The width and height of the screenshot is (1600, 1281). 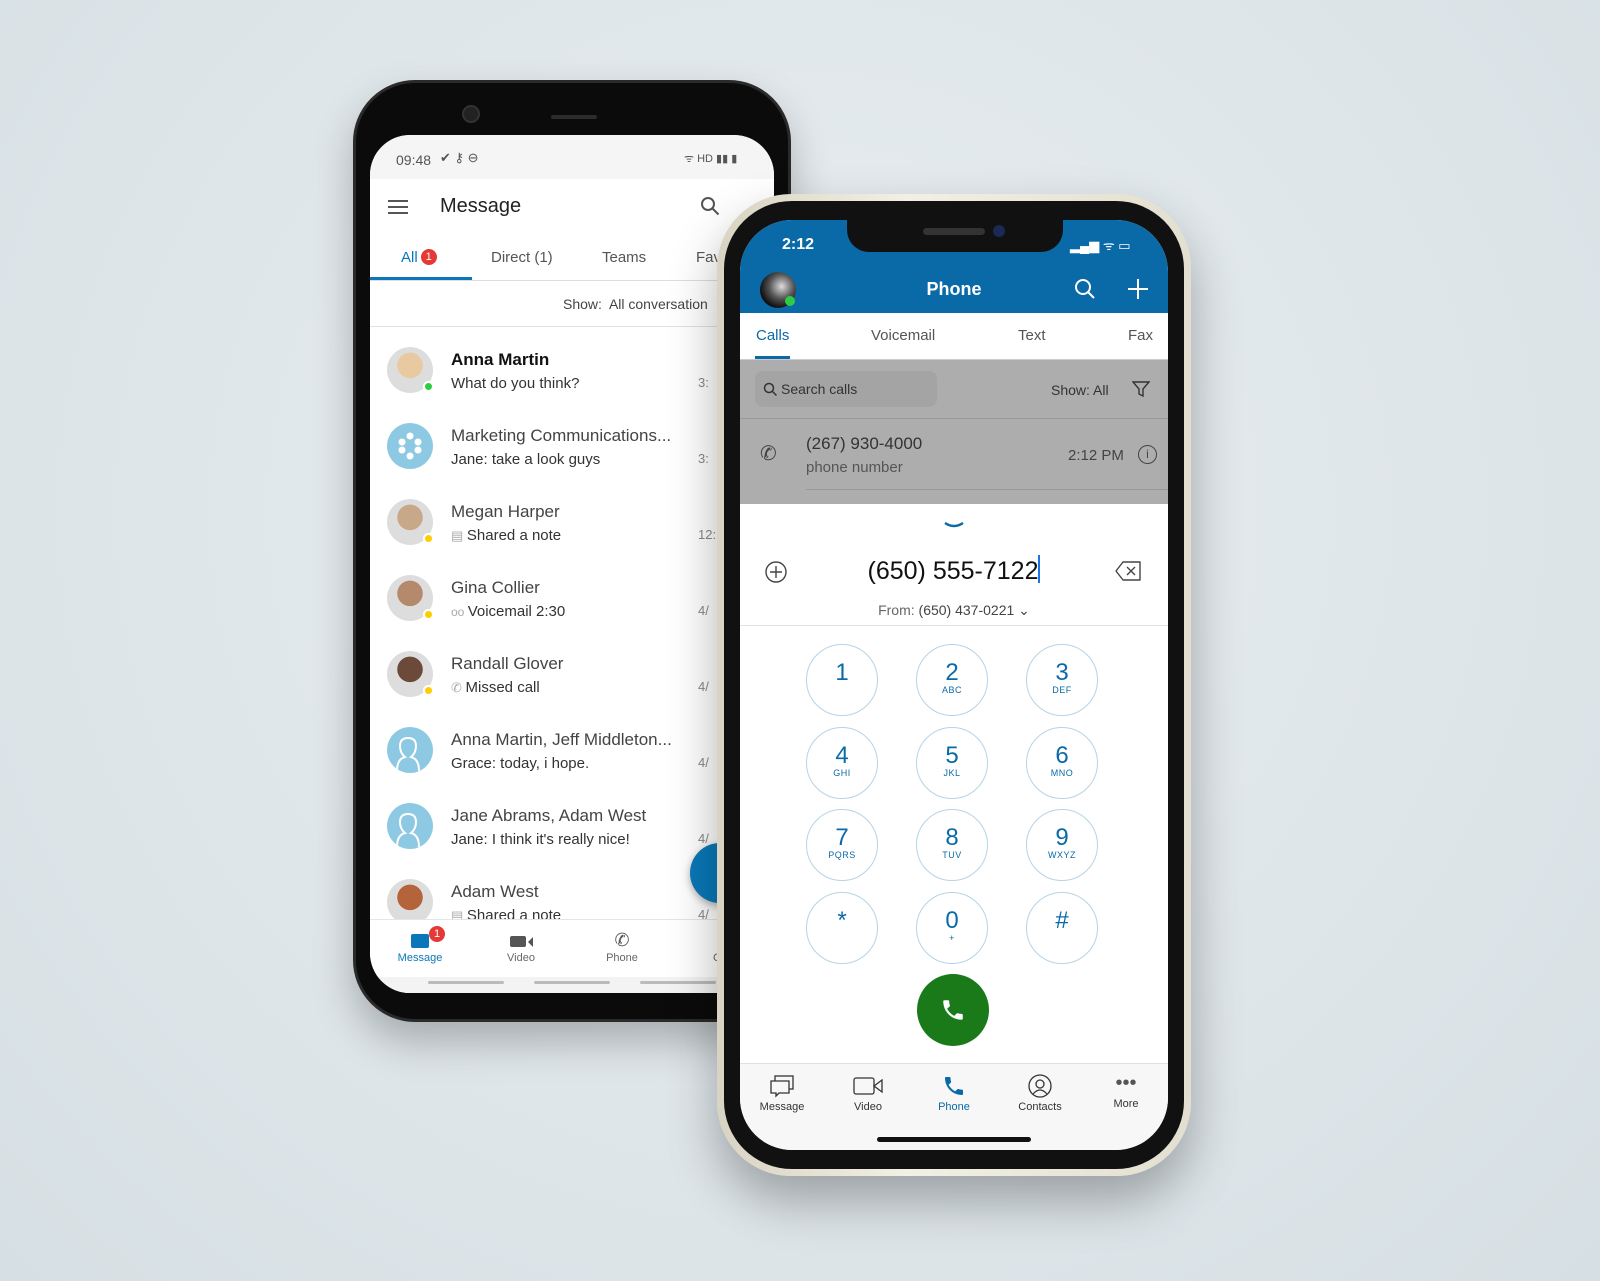 What do you see at coordinates (842, 845) in the screenshot?
I see `key-7: 7 PQRS` at bounding box center [842, 845].